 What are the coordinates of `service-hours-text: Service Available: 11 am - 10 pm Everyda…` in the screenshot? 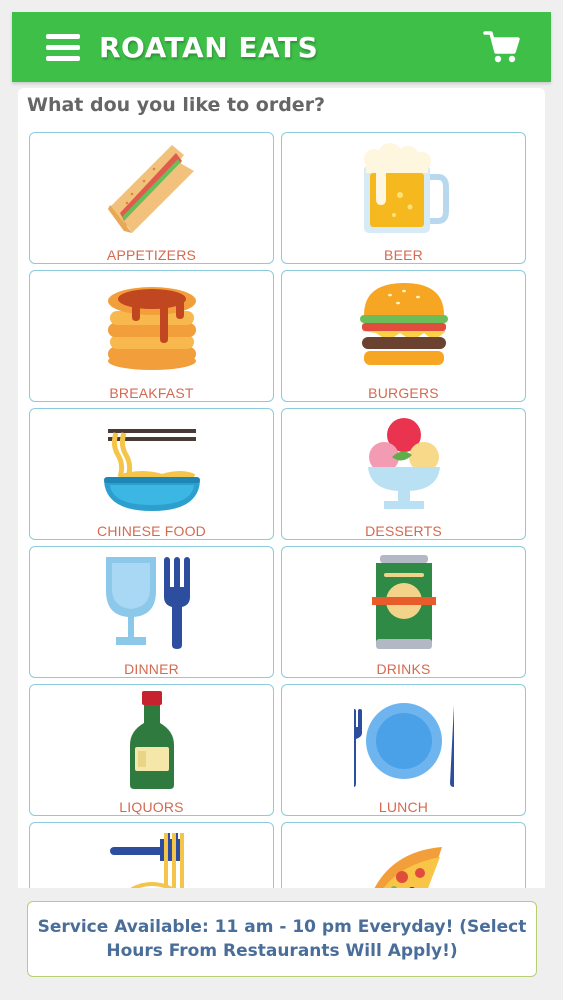 It's located at (282, 939).